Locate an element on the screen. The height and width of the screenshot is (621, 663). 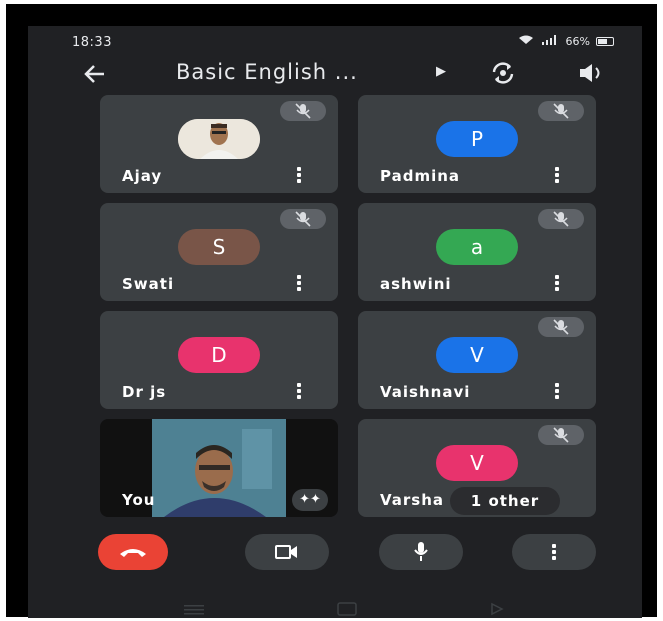
home-icon is located at coordinates (347, 609).